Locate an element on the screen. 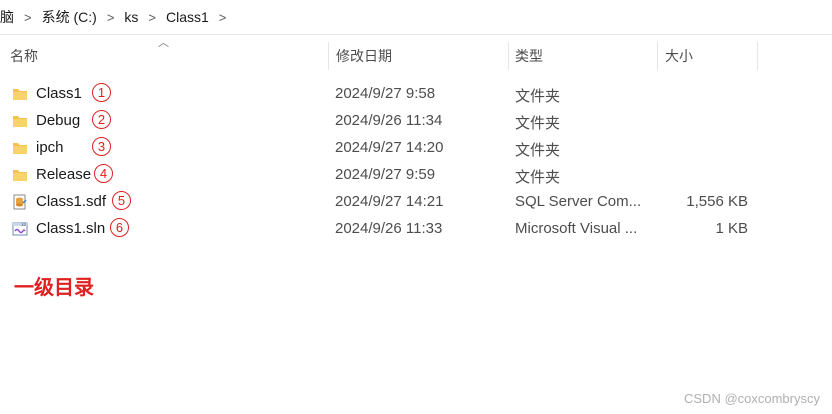  breadcrumb-item-ks: ks is located at coordinates (131, 17).